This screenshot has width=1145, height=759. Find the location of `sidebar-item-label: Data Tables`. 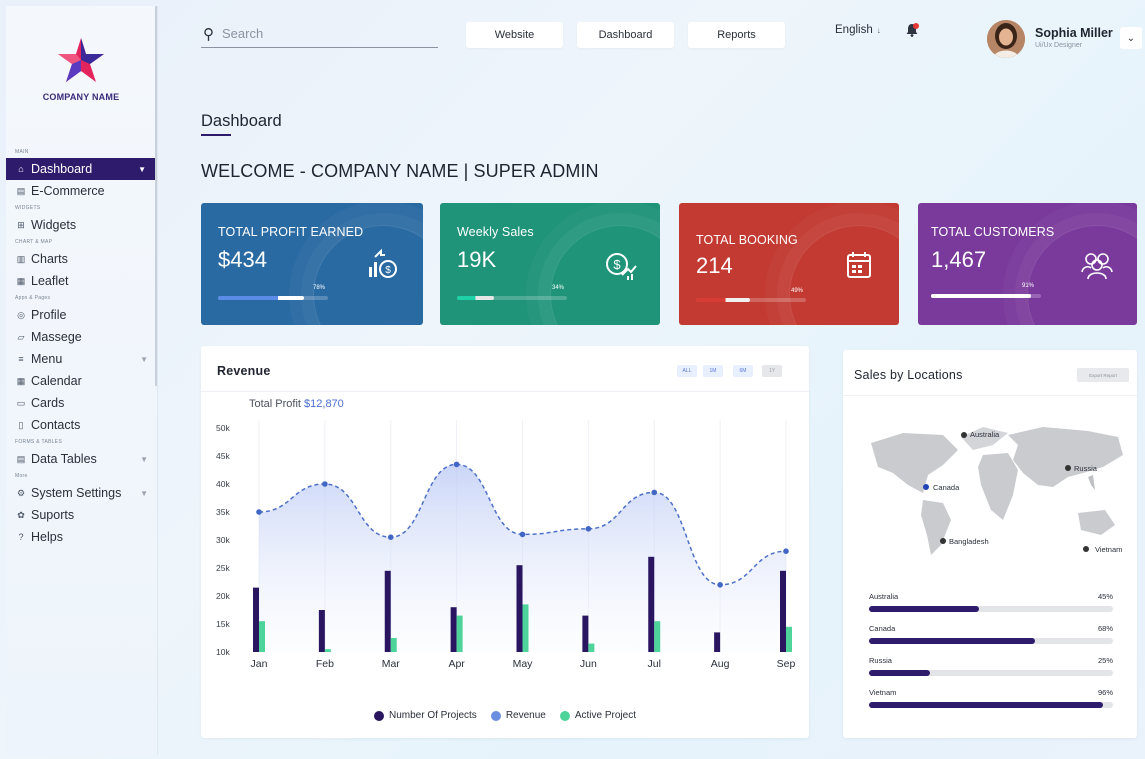

sidebar-item-label: Data Tables is located at coordinates (64, 459).